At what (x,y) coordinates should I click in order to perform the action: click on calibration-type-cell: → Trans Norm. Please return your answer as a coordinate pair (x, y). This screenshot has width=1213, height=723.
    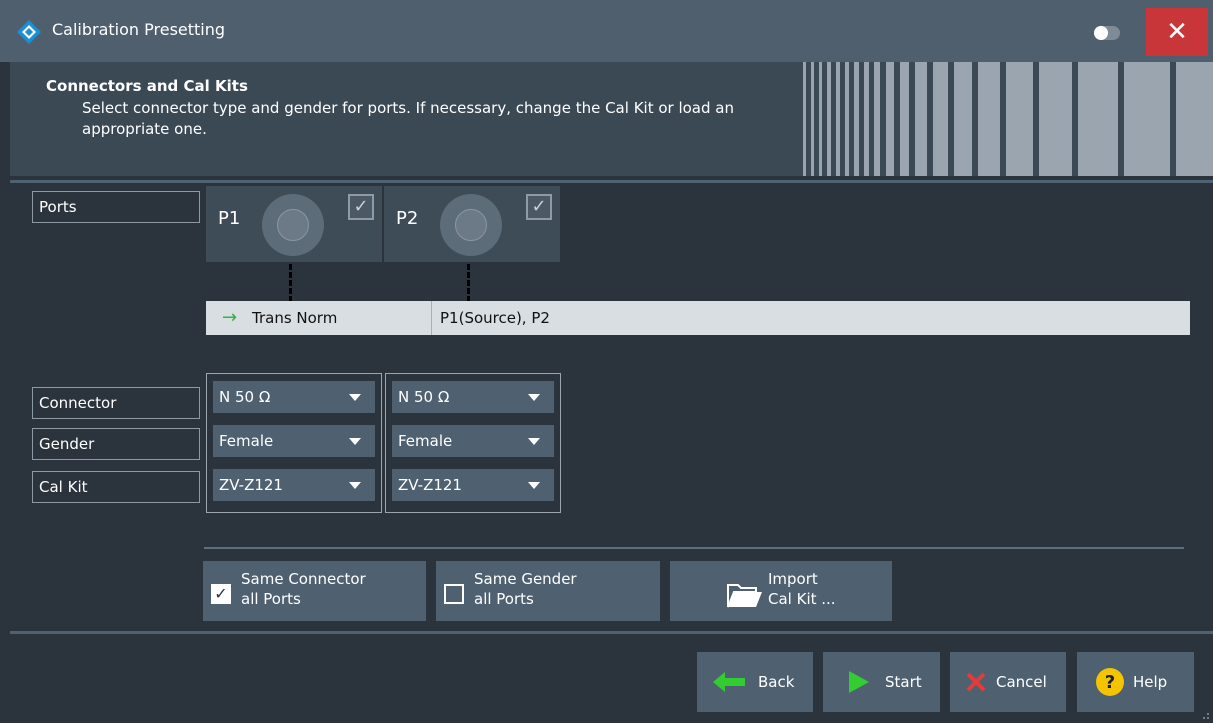
    Looking at the image, I should click on (319, 318).